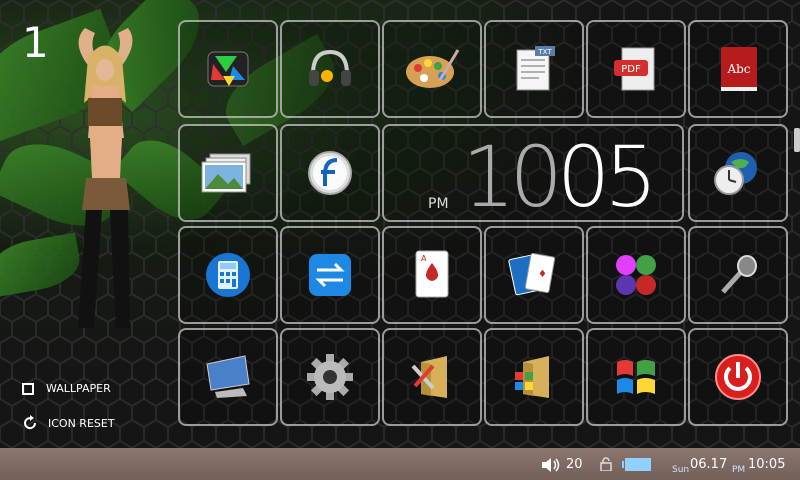  Describe the element at coordinates (35, 42) in the screenshot. I see `page-number: 1` at that location.